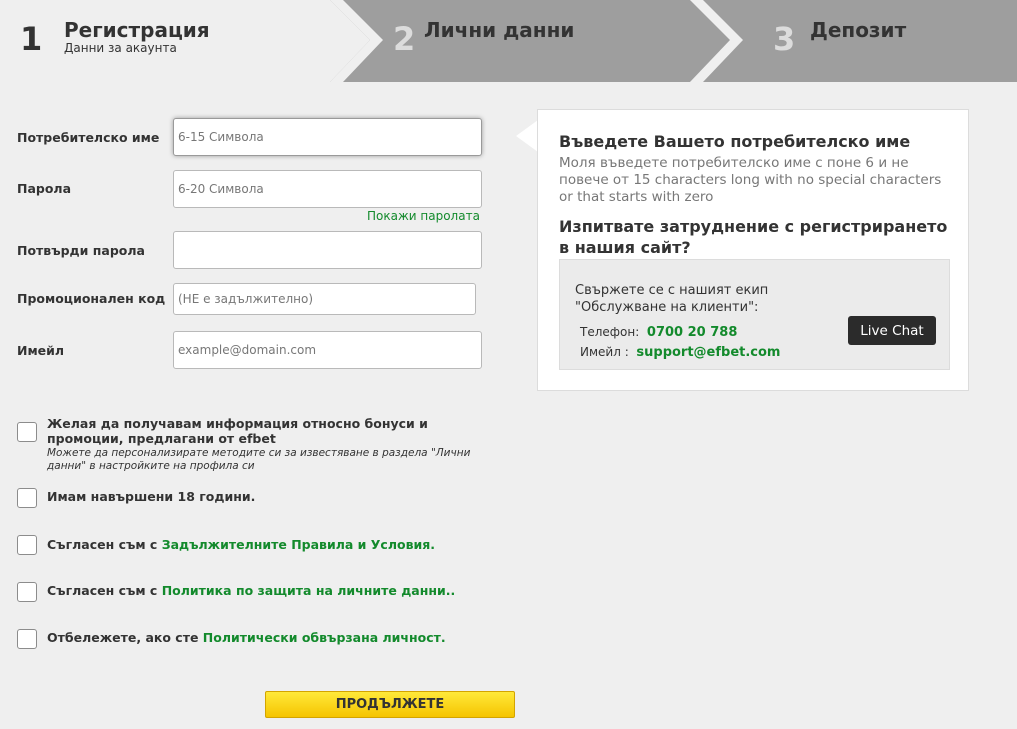 The height and width of the screenshot is (729, 1017). What do you see at coordinates (327, 189) in the screenshot?
I see `password-input` at bounding box center [327, 189].